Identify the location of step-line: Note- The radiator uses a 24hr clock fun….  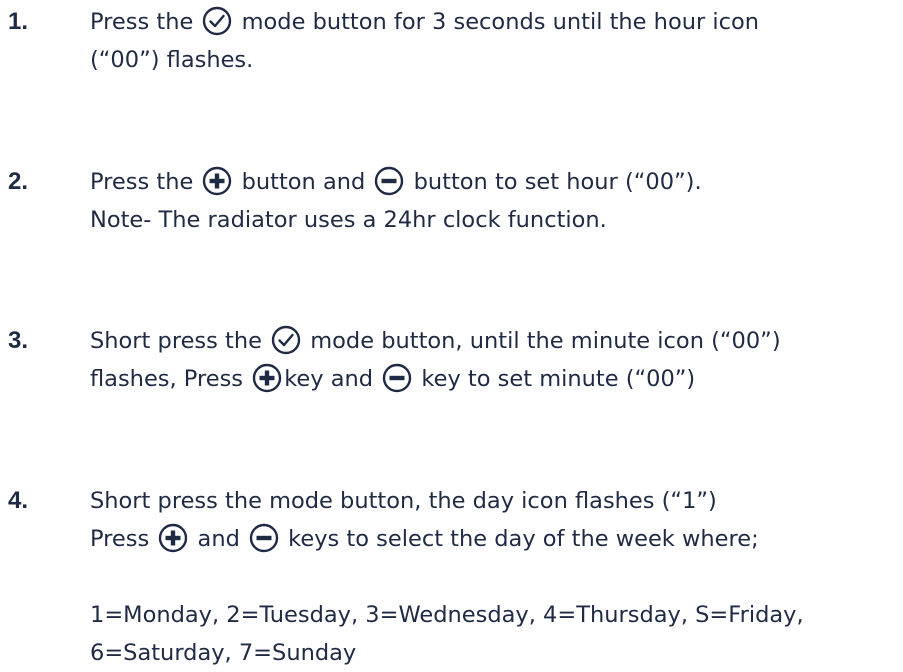
(495, 220).